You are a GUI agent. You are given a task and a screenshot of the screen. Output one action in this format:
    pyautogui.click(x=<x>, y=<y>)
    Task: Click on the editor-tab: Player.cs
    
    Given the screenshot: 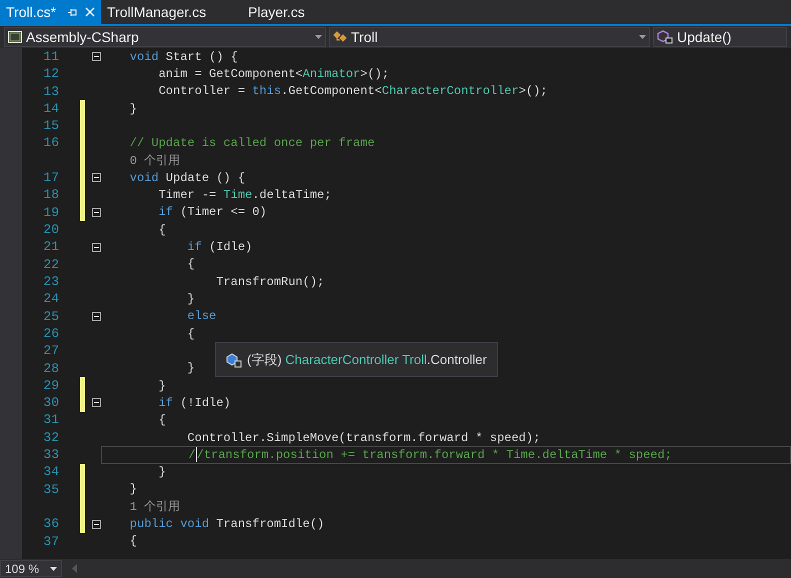 What is the action you would take?
    pyautogui.click(x=312, y=12)
    